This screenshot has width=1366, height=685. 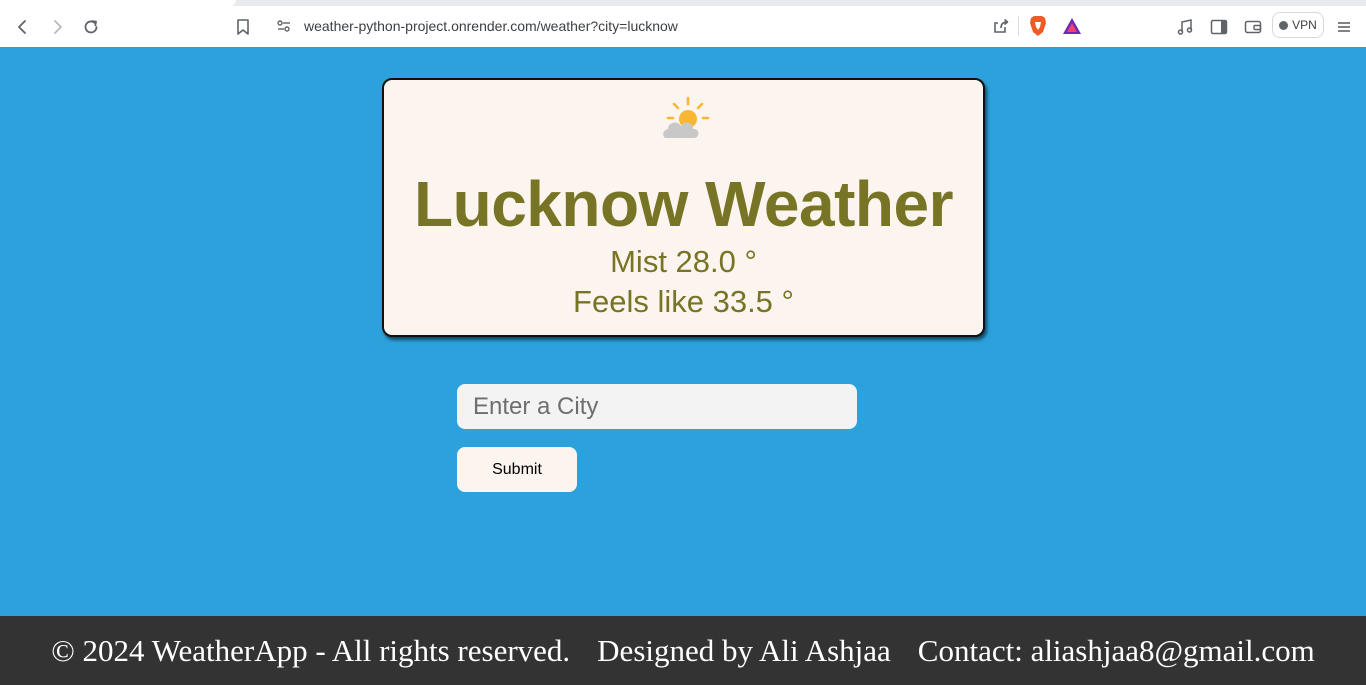 What do you see at coordinates (1304, 25) in the screenshot?
I see `vpn-label: VPN` at bounding box center [1304, 25].